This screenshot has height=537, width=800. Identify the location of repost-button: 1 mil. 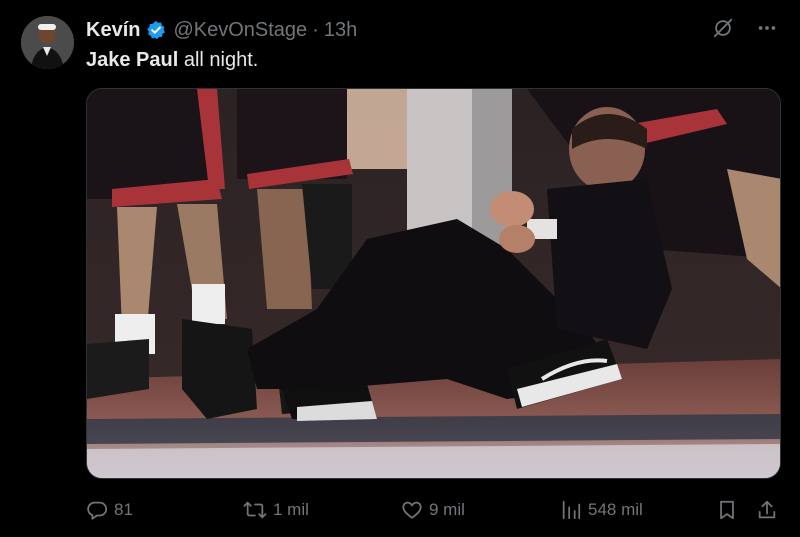
(276, 510).